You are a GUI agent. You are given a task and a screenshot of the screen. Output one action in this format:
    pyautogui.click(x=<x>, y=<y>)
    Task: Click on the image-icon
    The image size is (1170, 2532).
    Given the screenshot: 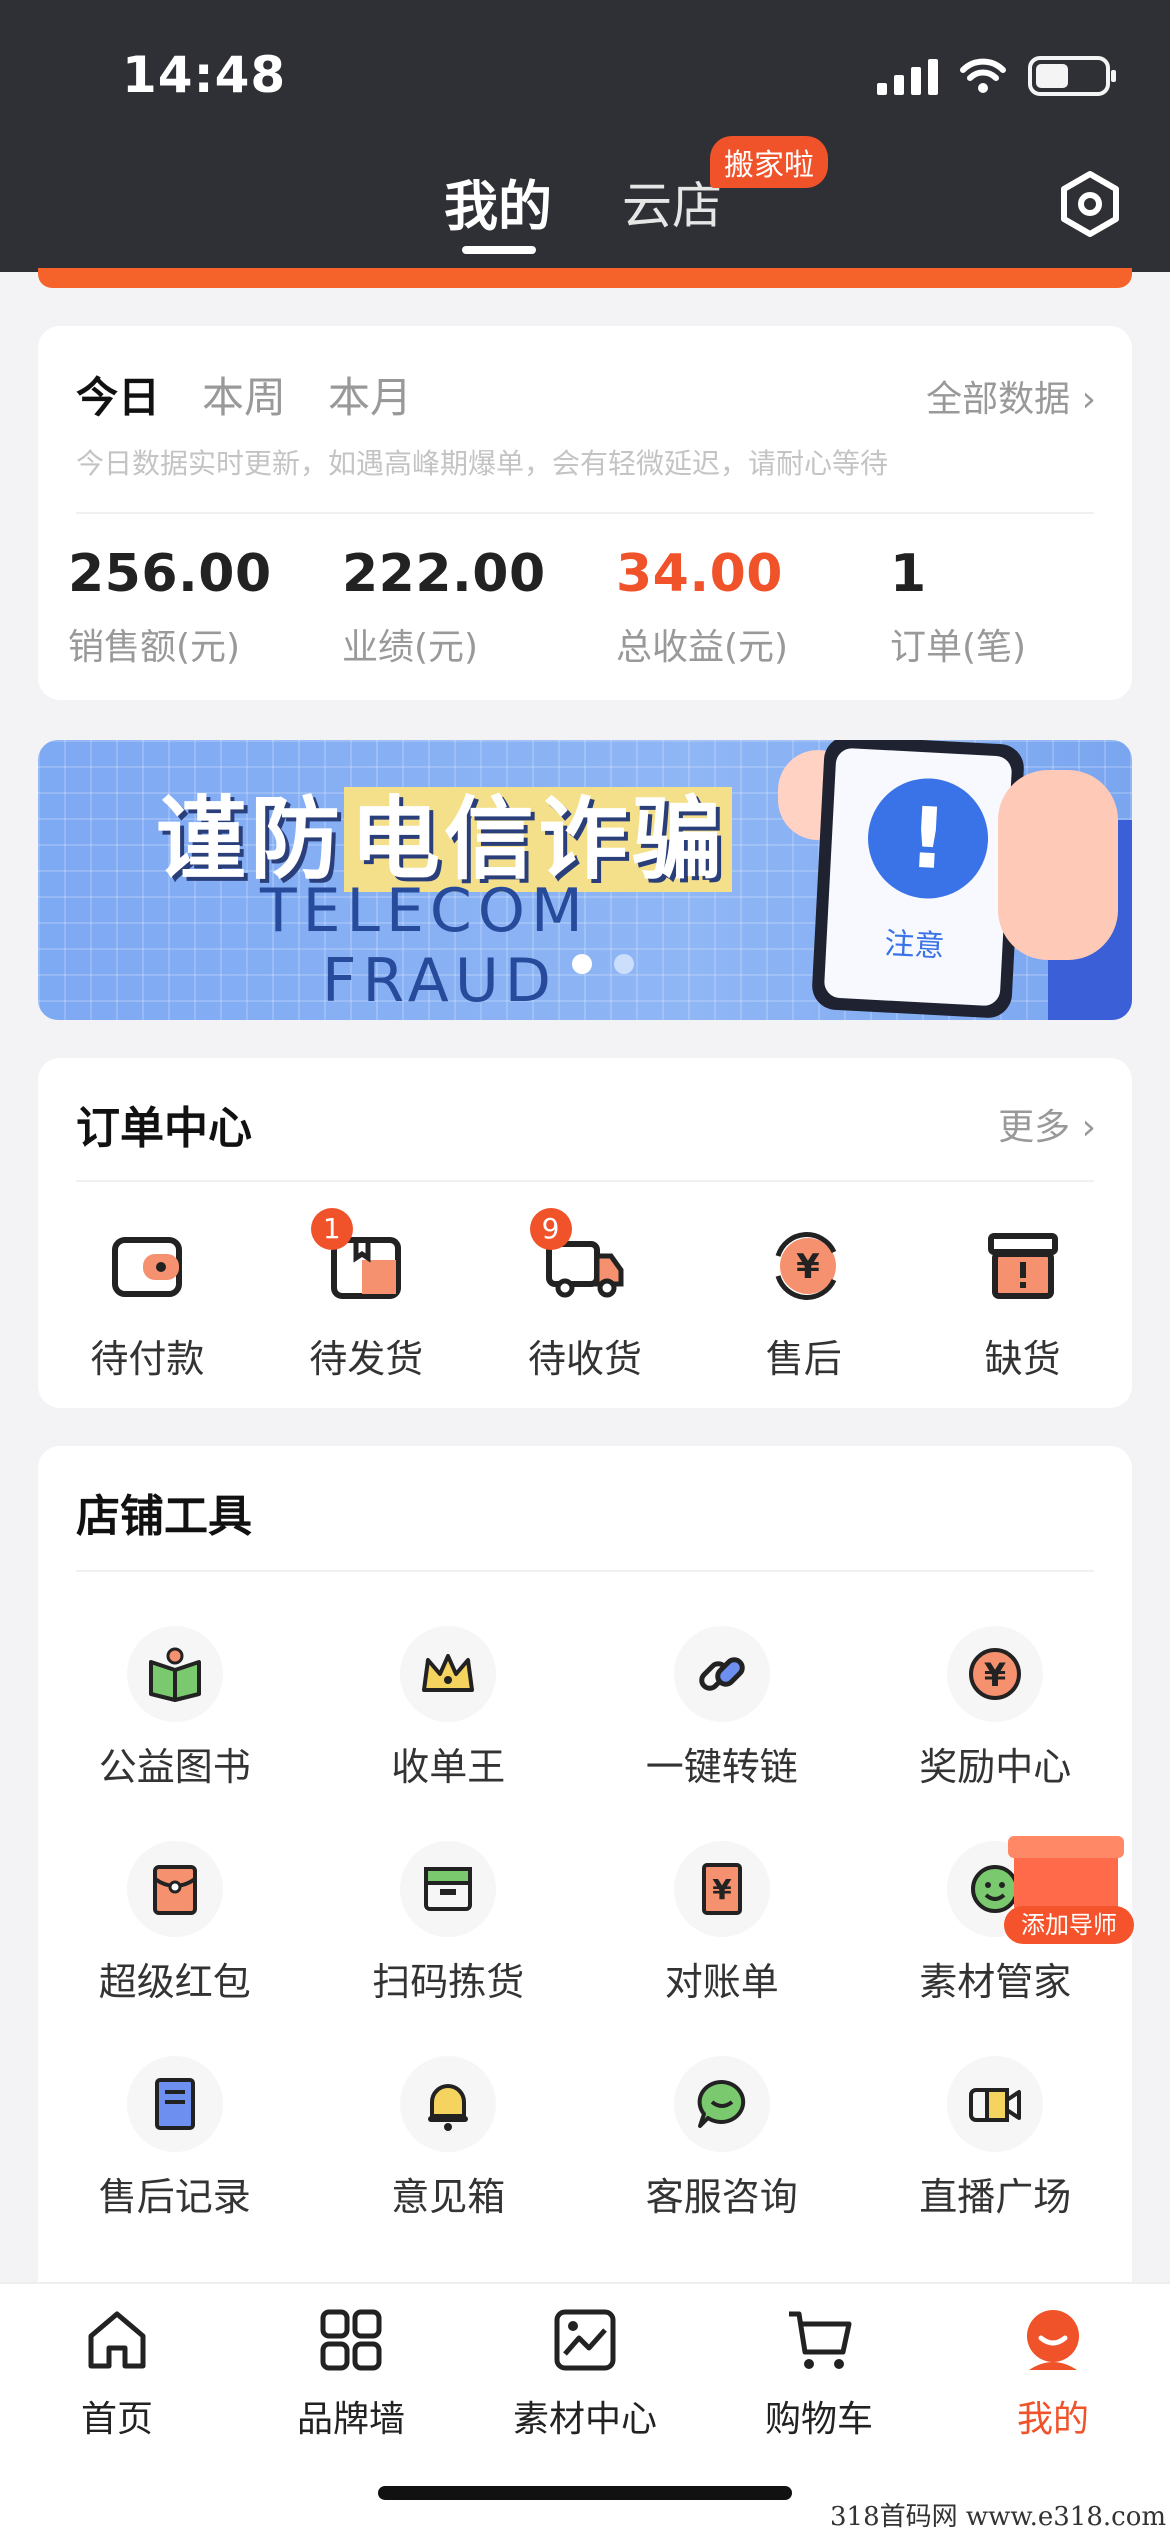 What is the action you would take?
    pyautogui.click(x=585, y=2340)
    